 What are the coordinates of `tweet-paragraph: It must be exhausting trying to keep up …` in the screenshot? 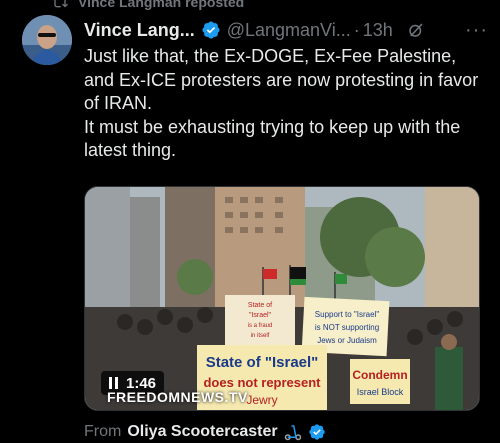 It's located at (272, 138).